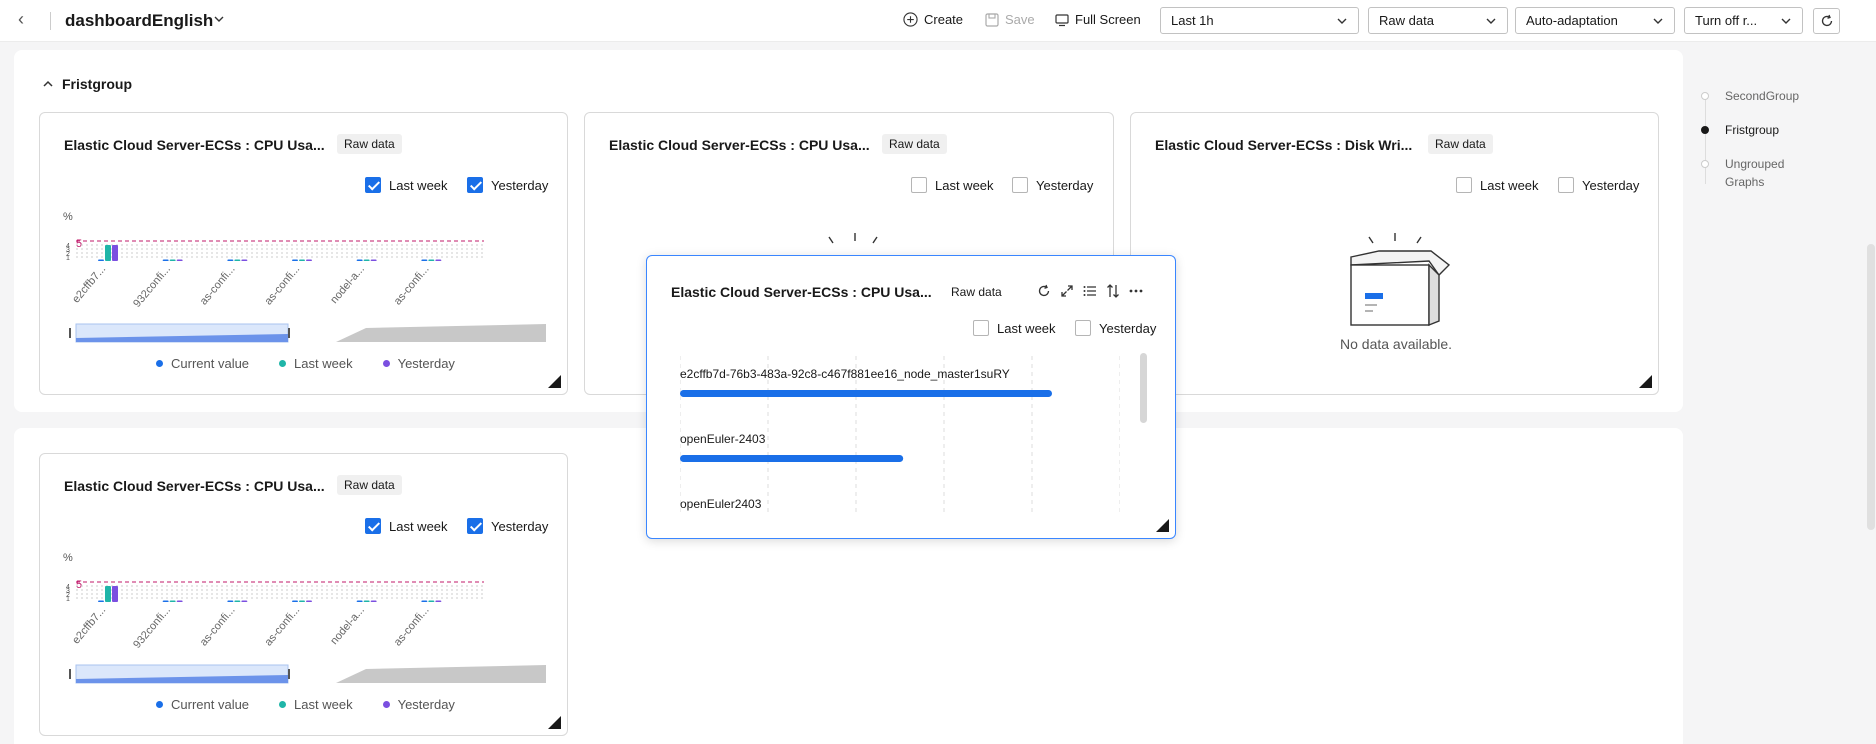 This screenshot has height=744, width=1876. What do you see at coordinates (1400, 280) in the screenshot?
I see `empty-box-icon` at bounding box center [1400, 280].